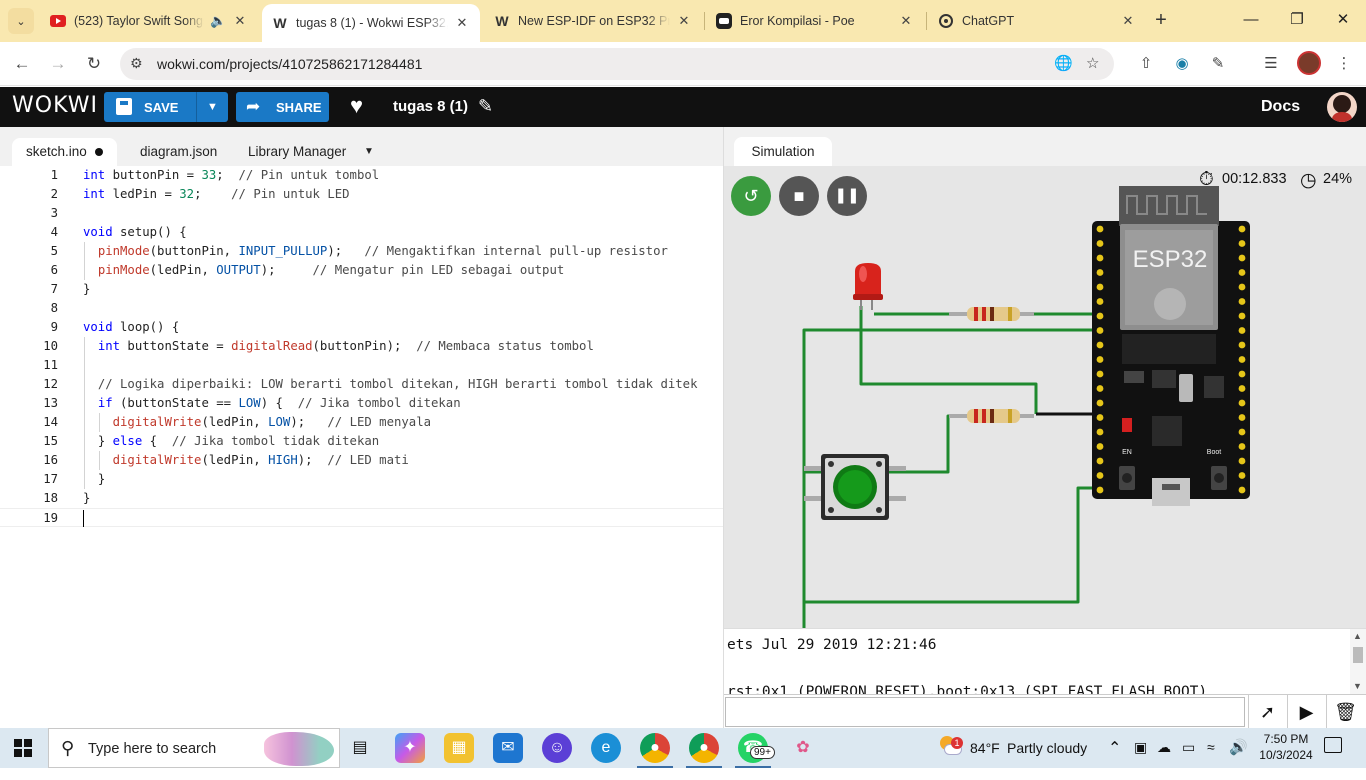 The height and width of the screenshot is (780, 1366). What do you see at coordinates (55, 105) in the screenshot?
I see `wokwi-logo: WOKWI` at bounding box center [55, 105].